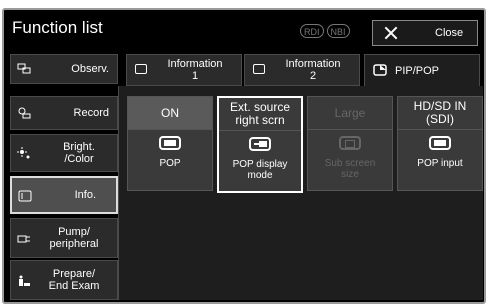 Image resolution: width=490 pixels, height=306 pixels. Describe the element at coordinates (440, 163) in the screenshot. I see `pop-input-label: POP input` at that location.